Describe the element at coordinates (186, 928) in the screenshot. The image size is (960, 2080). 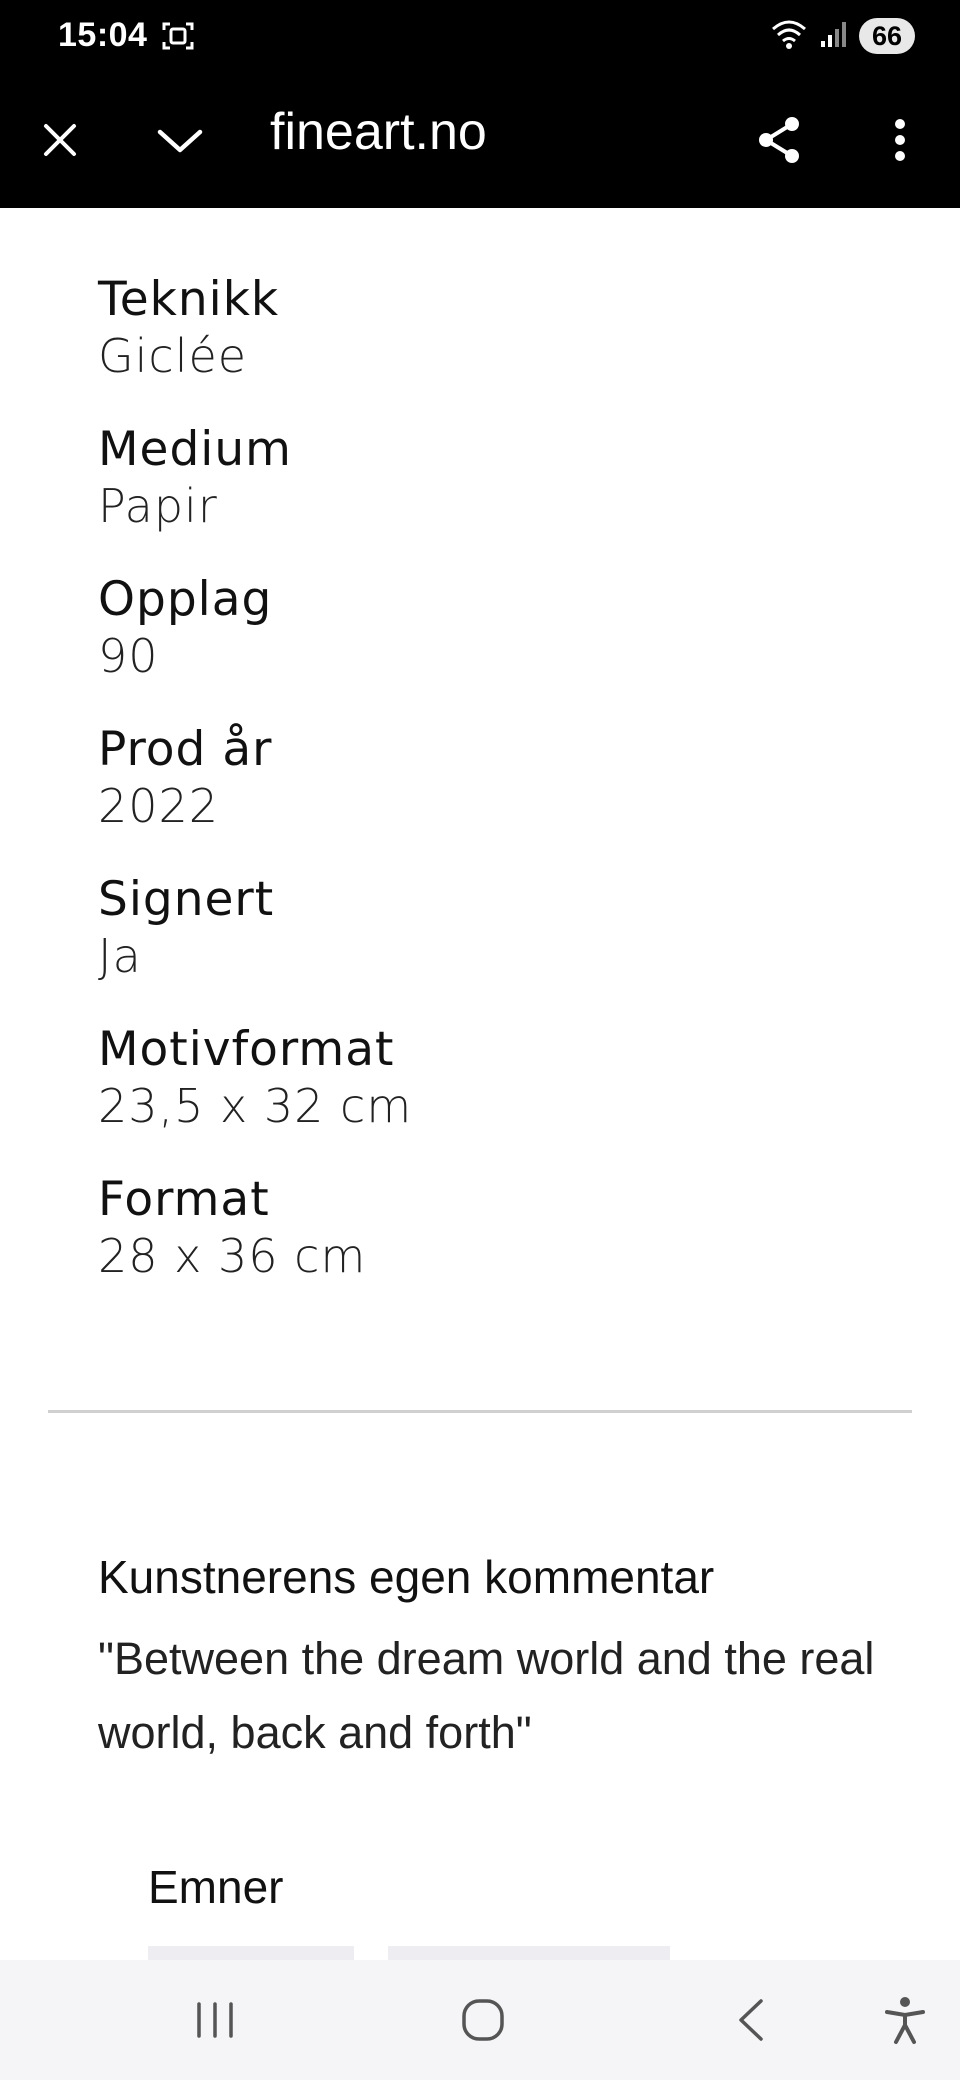
I see `spec-signert: Signert Ja` at that location.